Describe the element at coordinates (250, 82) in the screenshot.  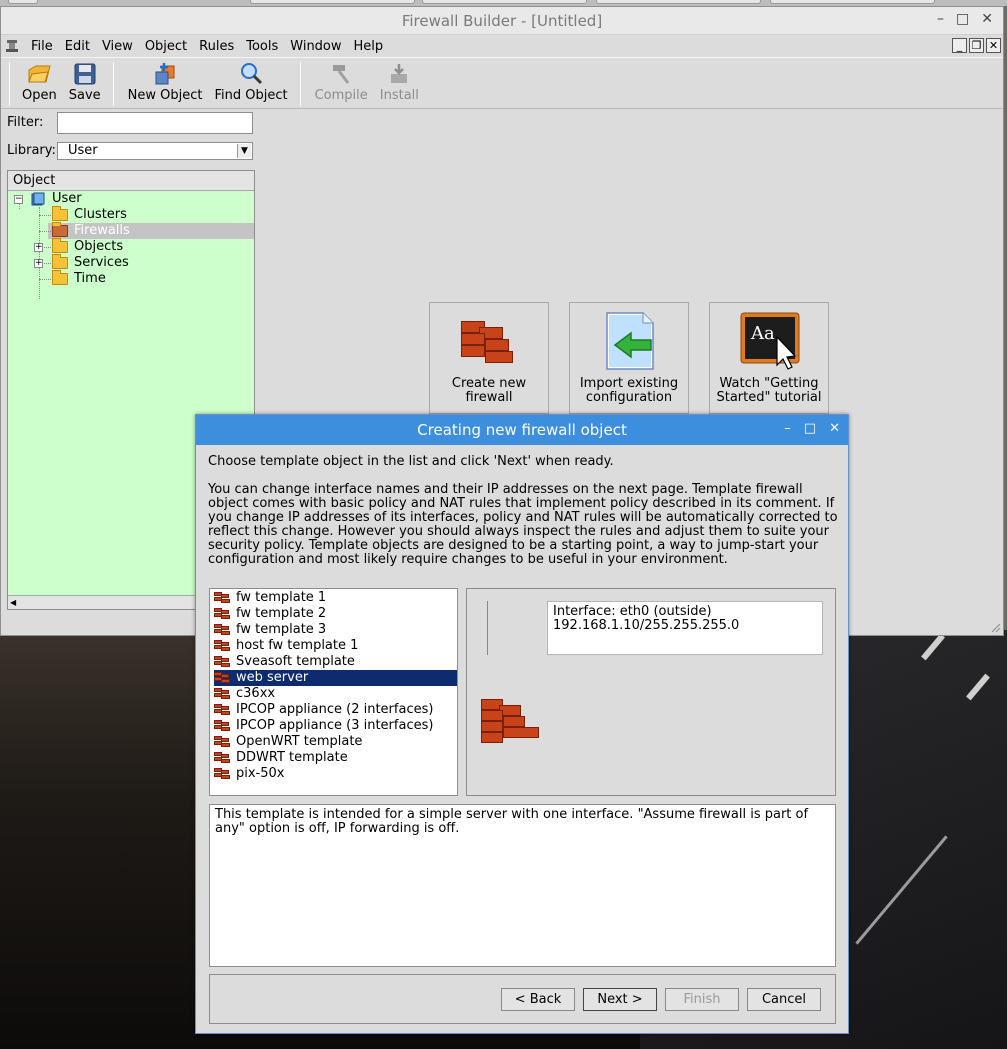
I see `find-object-button: Find Object` at that location.